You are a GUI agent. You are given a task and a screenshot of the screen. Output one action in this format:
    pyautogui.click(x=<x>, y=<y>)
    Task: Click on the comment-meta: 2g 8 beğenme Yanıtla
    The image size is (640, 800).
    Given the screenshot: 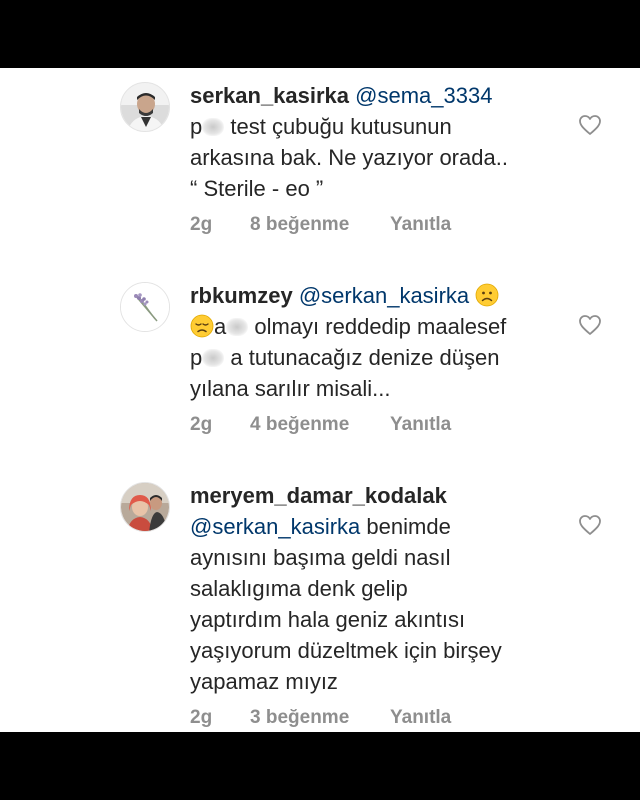 What is the action you would take?
    pyautogui.click(x=375, y=226)
    